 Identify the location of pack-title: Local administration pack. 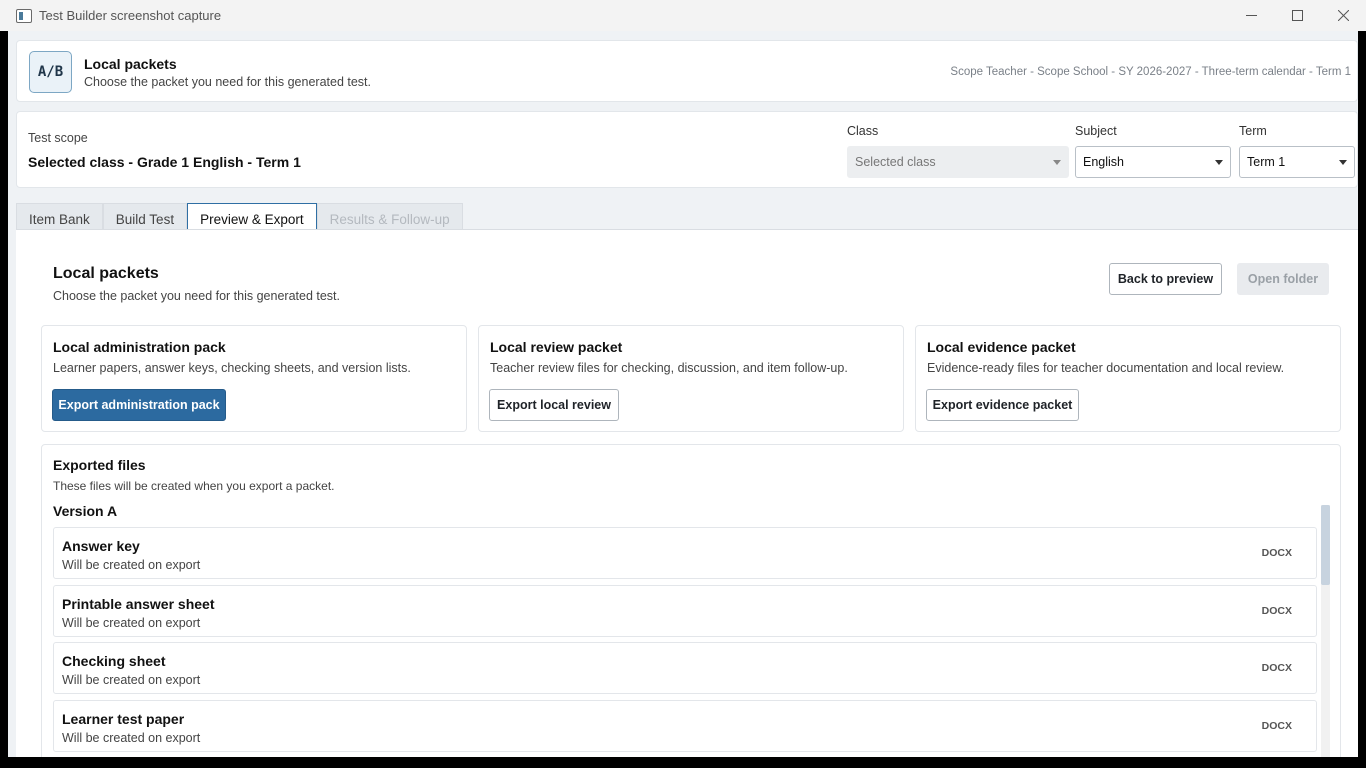
(139, 347).